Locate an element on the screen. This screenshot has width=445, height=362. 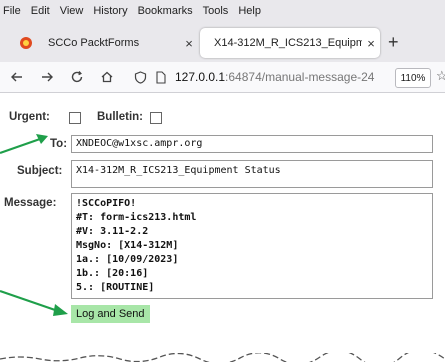
app-favicon-icon is located at coordinates (26, 43).